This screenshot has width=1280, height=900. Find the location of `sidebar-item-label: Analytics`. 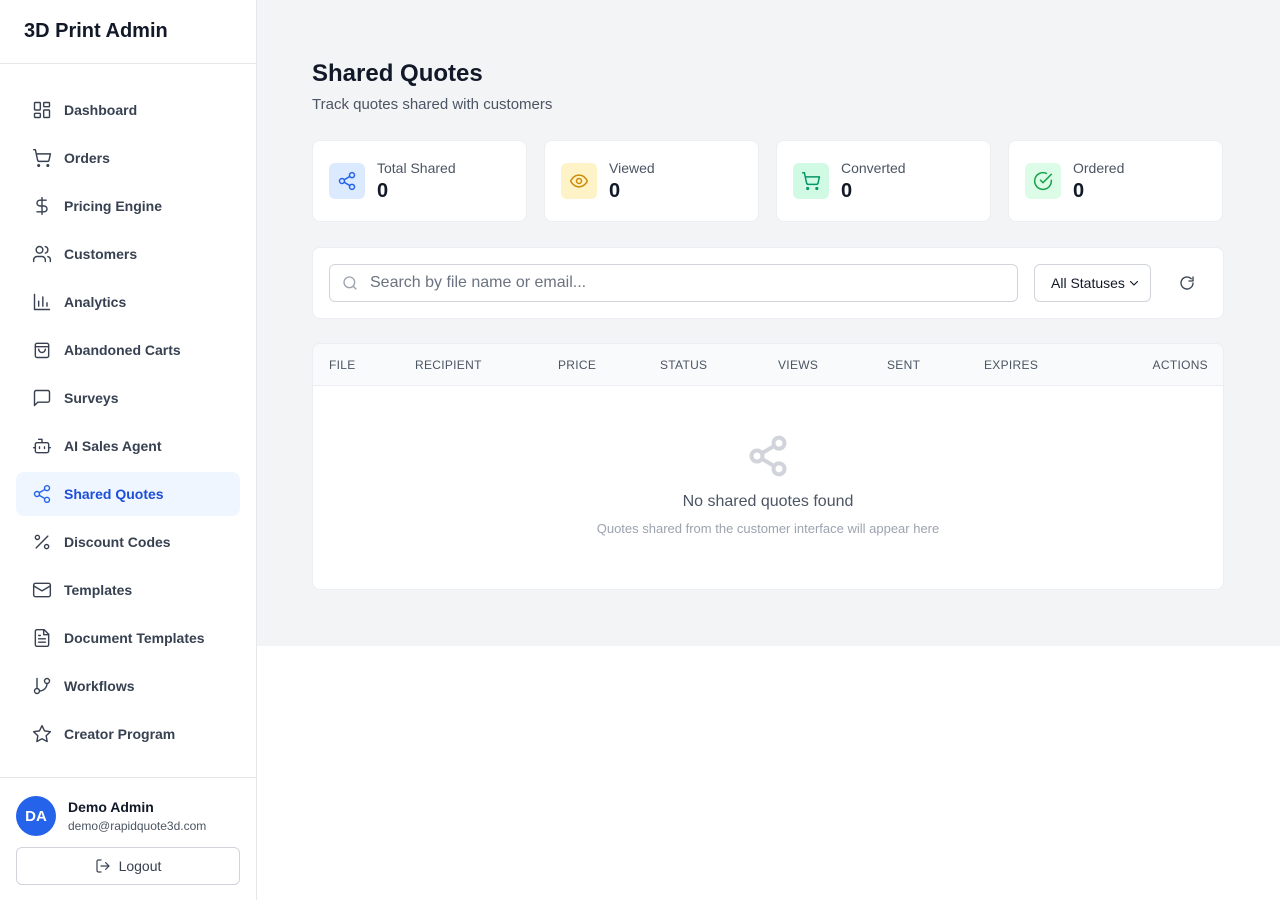

sidebar-item-label: Analytics is located at coordinates (95, 302).